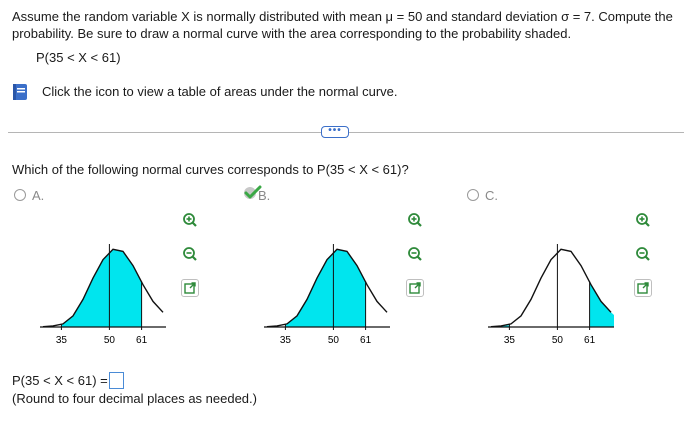 The image size is (684, 439). What do you see at coordinates (327, 290) in the screenshot?
I see `normal-curve-b: 35 50 61` at bounding box center [327, 290].